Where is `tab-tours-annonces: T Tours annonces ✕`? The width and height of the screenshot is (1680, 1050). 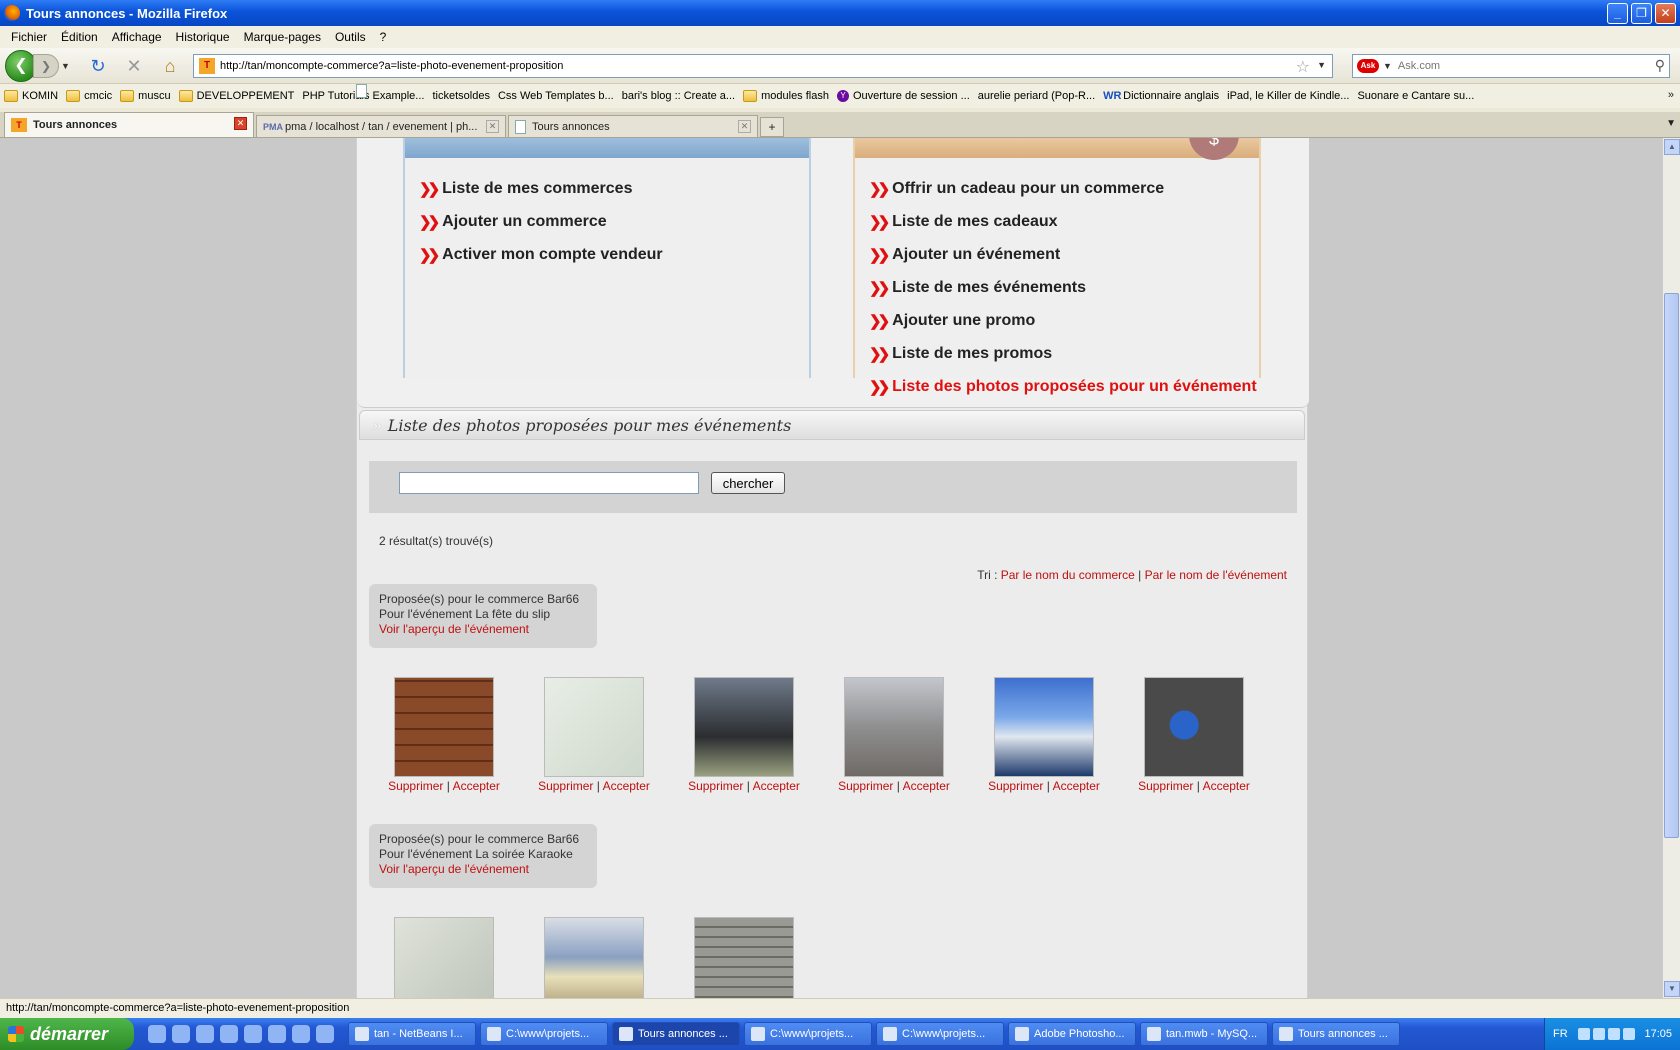
tab-tours-annonces: T Tours annonces ✕ is located at coordinates (129, 124).